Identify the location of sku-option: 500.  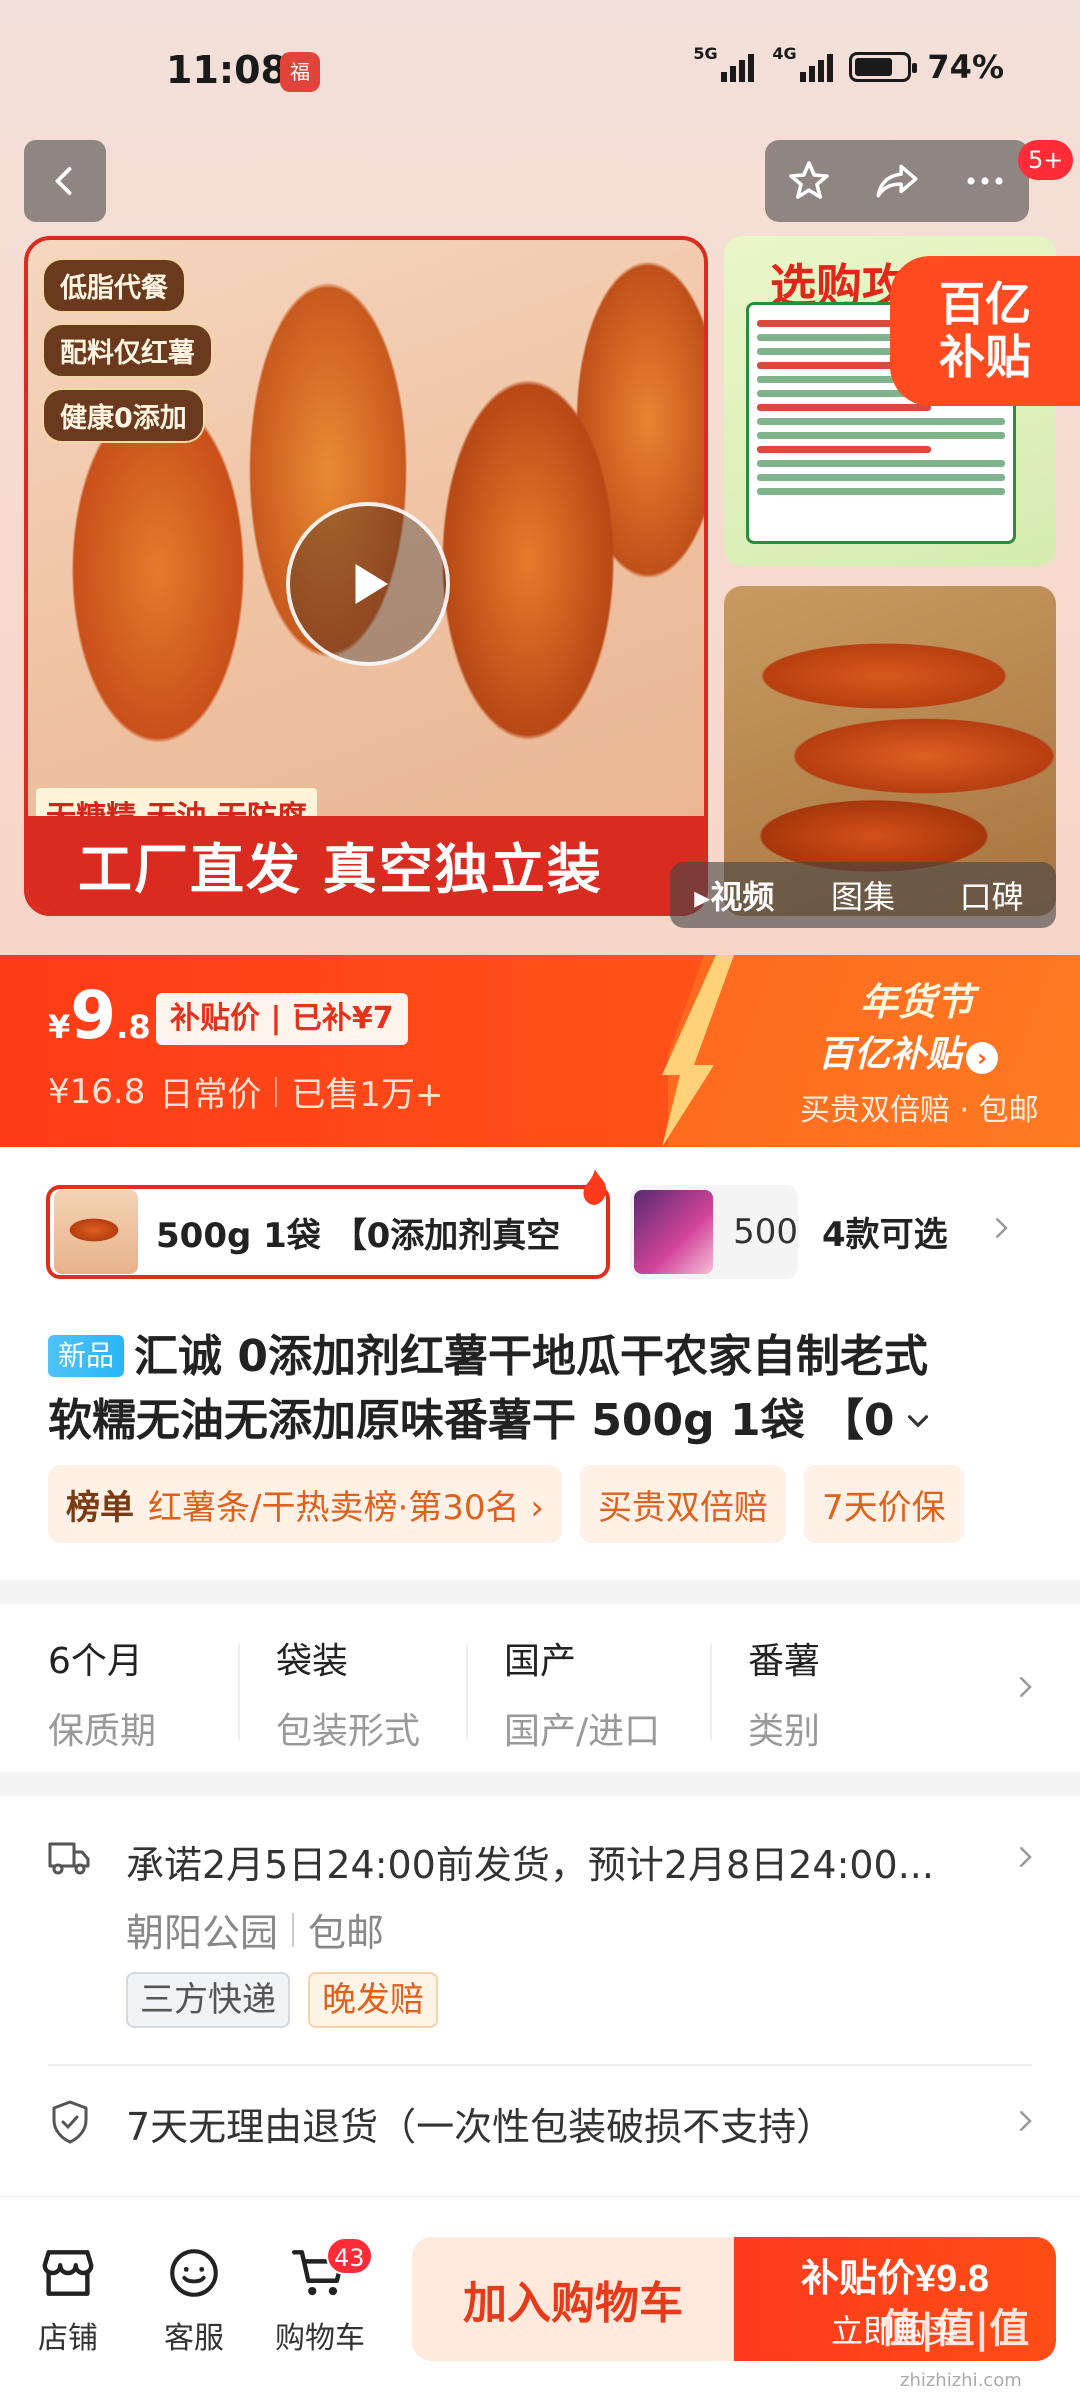
(714, 1232).